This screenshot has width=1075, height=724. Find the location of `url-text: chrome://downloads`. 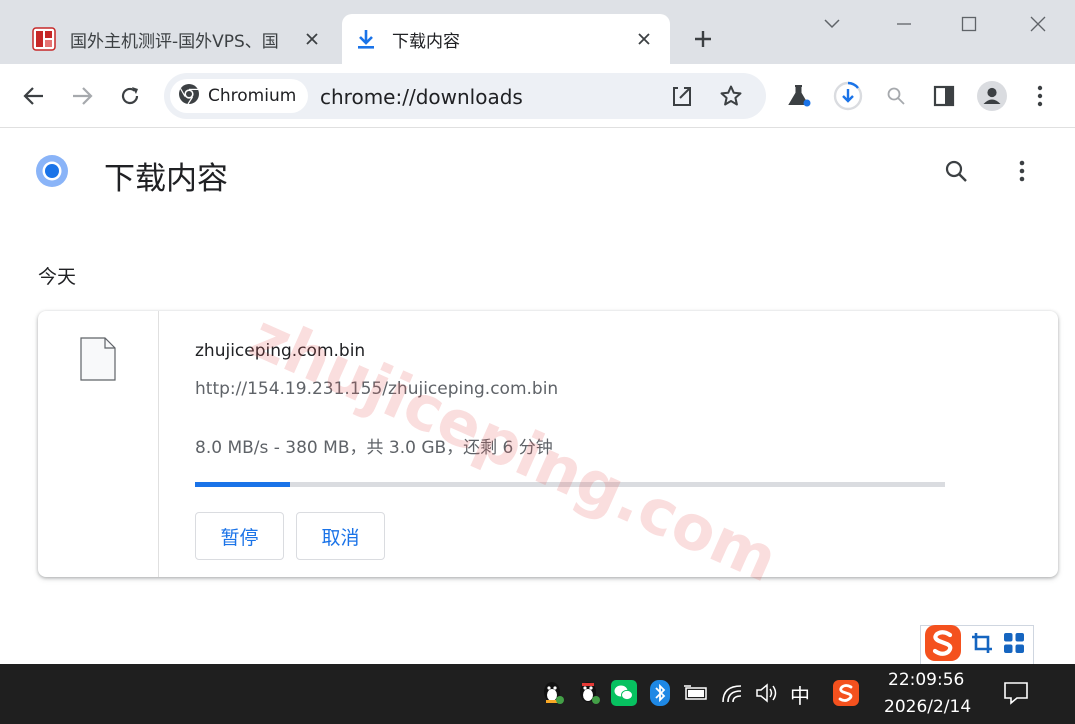

url-text: chrome://downloads is located at coordinates (421, 97).